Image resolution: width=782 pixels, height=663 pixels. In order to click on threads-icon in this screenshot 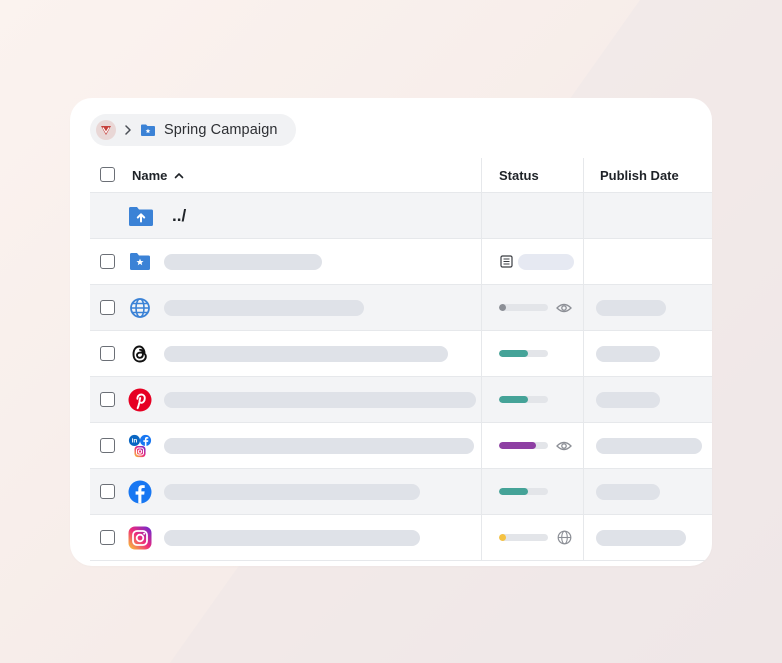, I will do `click(140, 354)`.